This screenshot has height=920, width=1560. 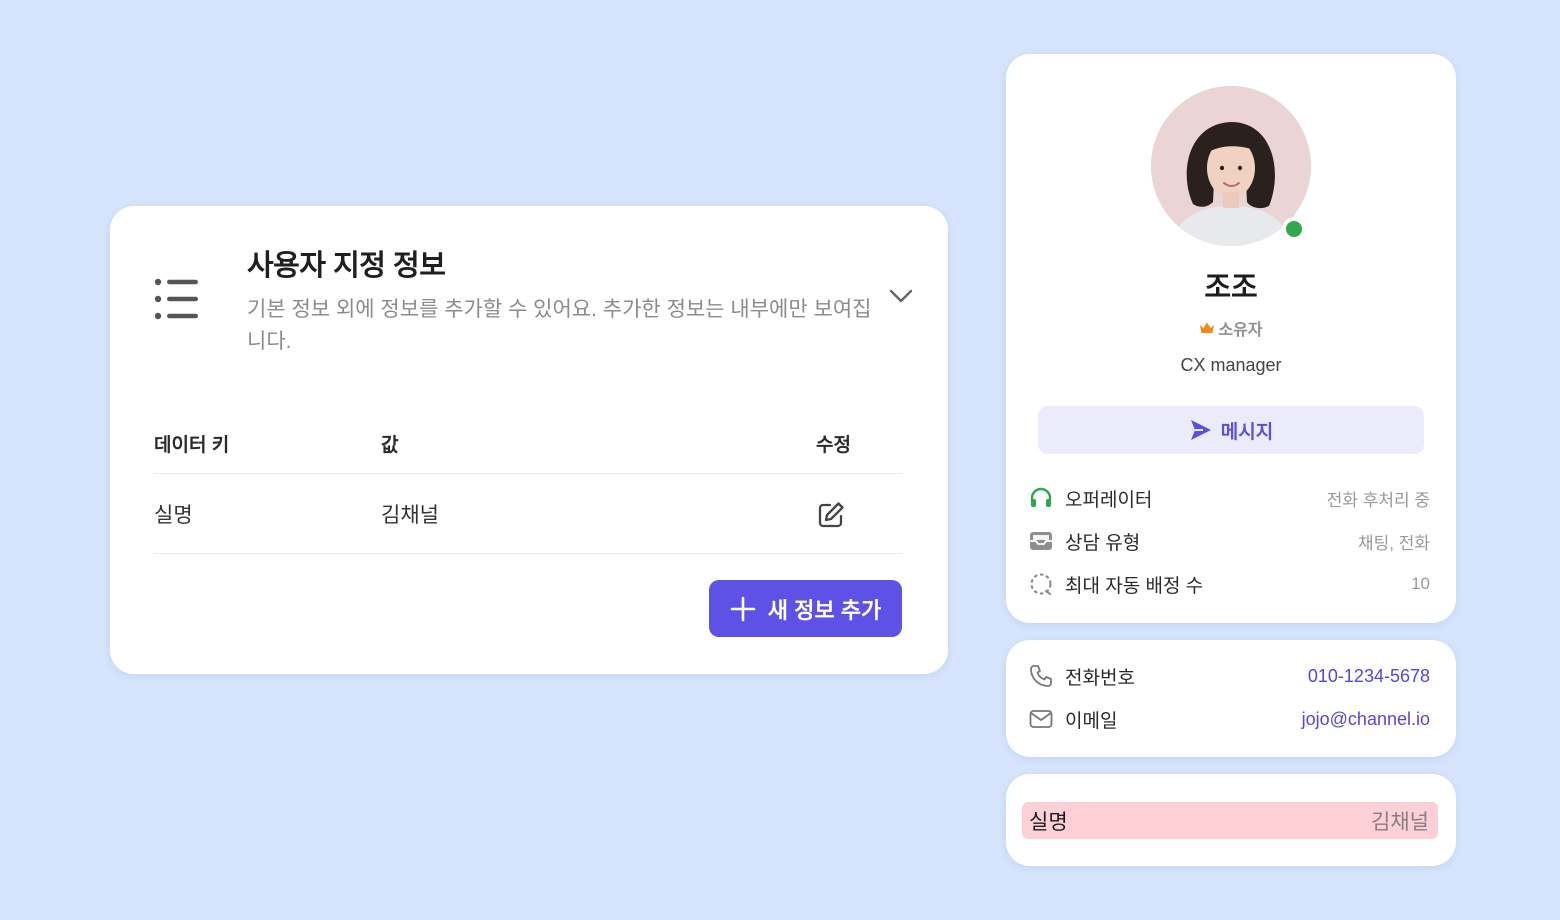 I want to click on custom-info-preview-card: 실명 김채널, so click(x=1231, y=820).